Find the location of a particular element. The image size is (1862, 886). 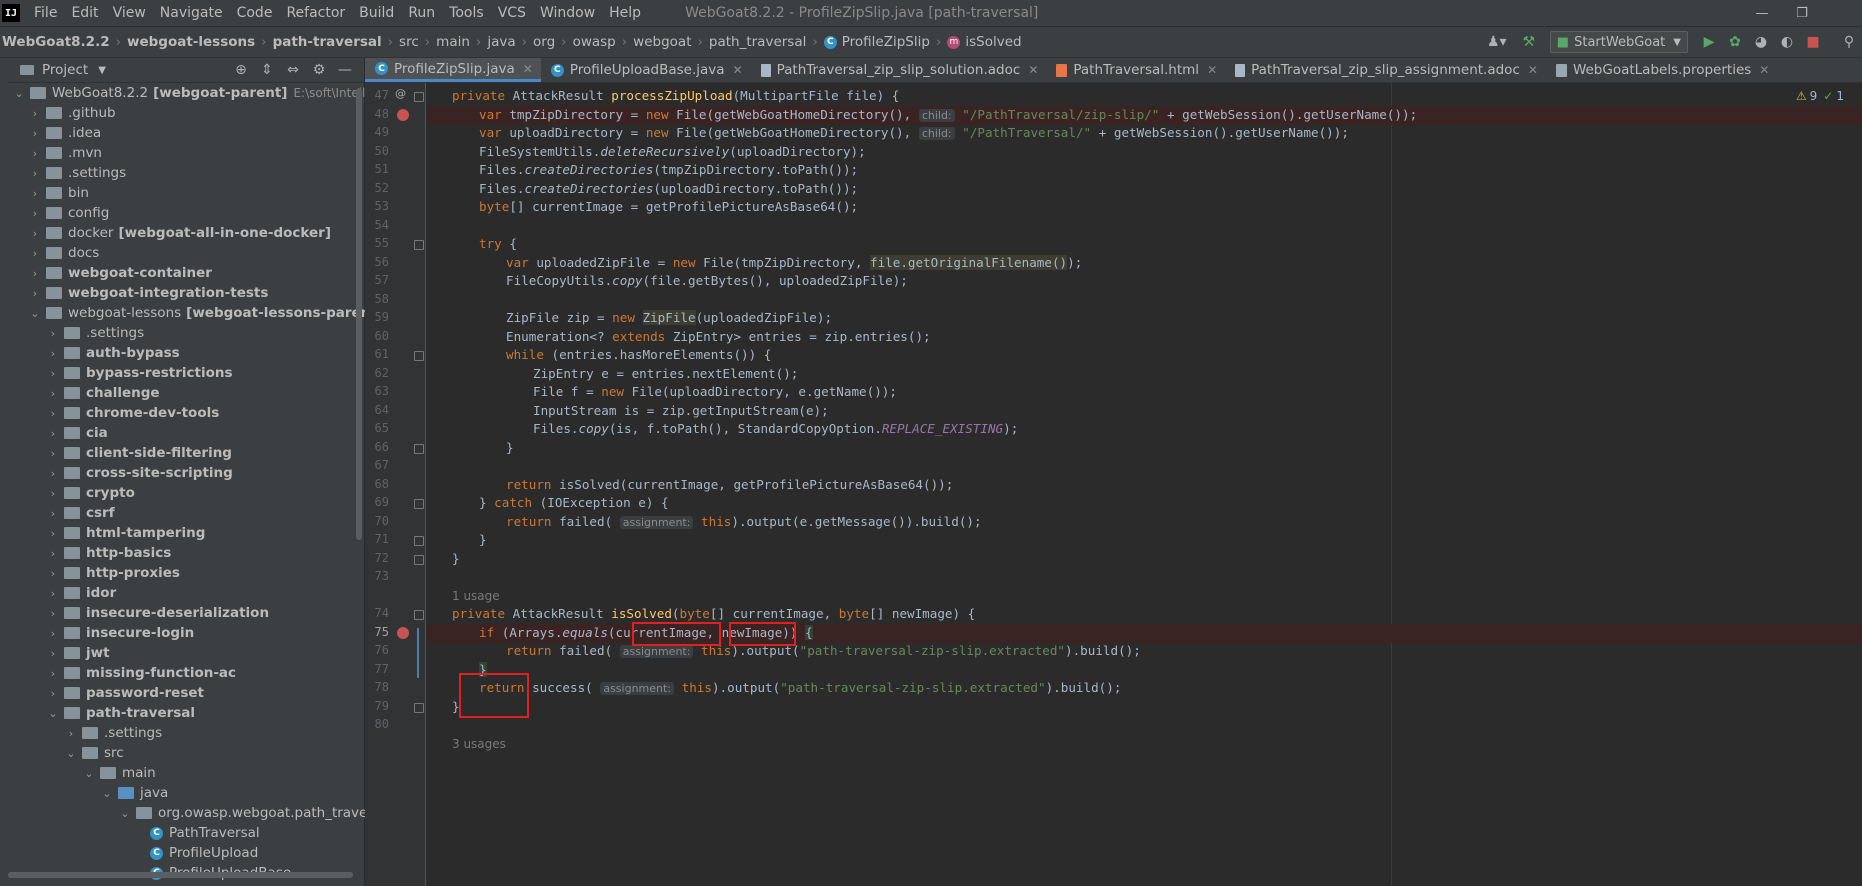

collapse-all-icon: ⇔ is located at coordinates (293, 70).